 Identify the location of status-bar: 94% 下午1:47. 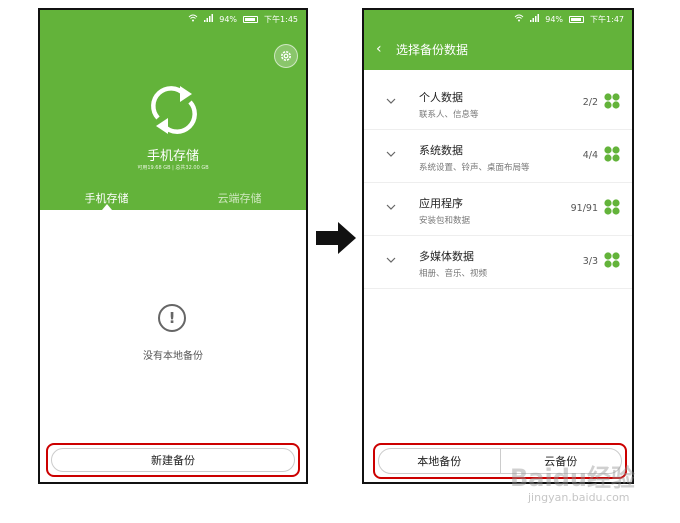
(498, 19).